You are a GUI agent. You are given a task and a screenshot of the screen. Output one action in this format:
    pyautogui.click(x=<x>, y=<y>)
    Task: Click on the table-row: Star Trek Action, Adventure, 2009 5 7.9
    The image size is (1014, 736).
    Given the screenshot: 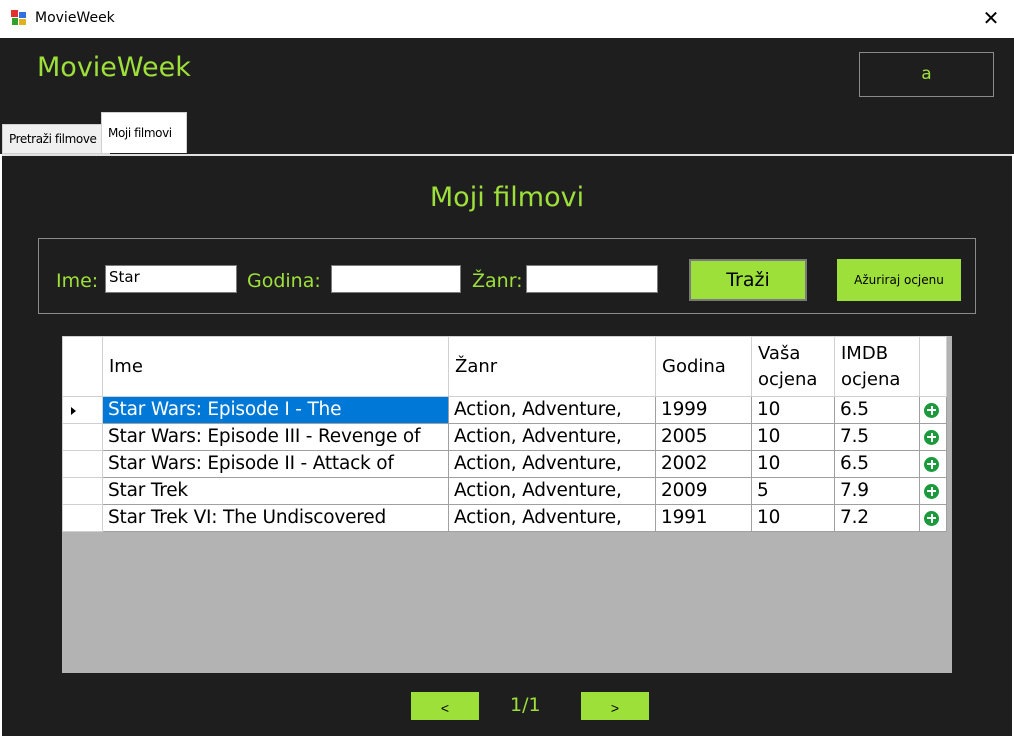 What is the action you would take?
    pyautogui.click(x=504, y=491)
    